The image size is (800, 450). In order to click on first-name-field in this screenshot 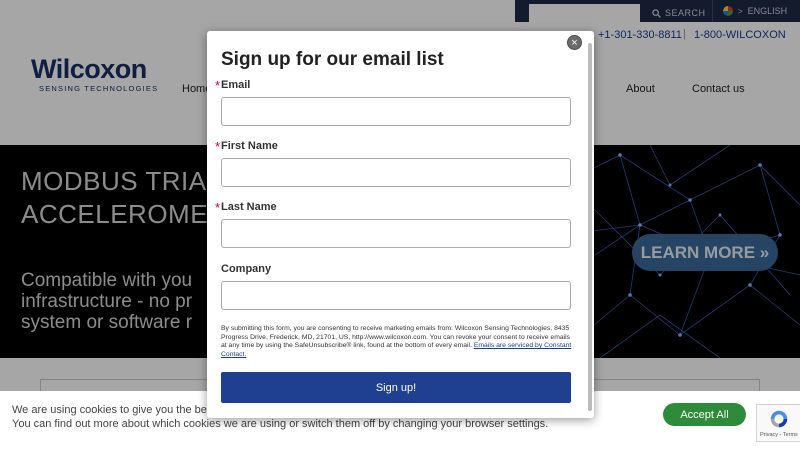, I will do `click(396, 172)`.